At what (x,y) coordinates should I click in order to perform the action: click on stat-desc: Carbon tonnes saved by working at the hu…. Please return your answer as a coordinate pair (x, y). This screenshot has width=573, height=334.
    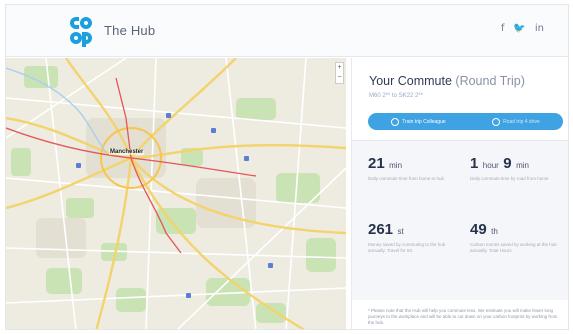
    Looking at the image, I should click on (513, 247).